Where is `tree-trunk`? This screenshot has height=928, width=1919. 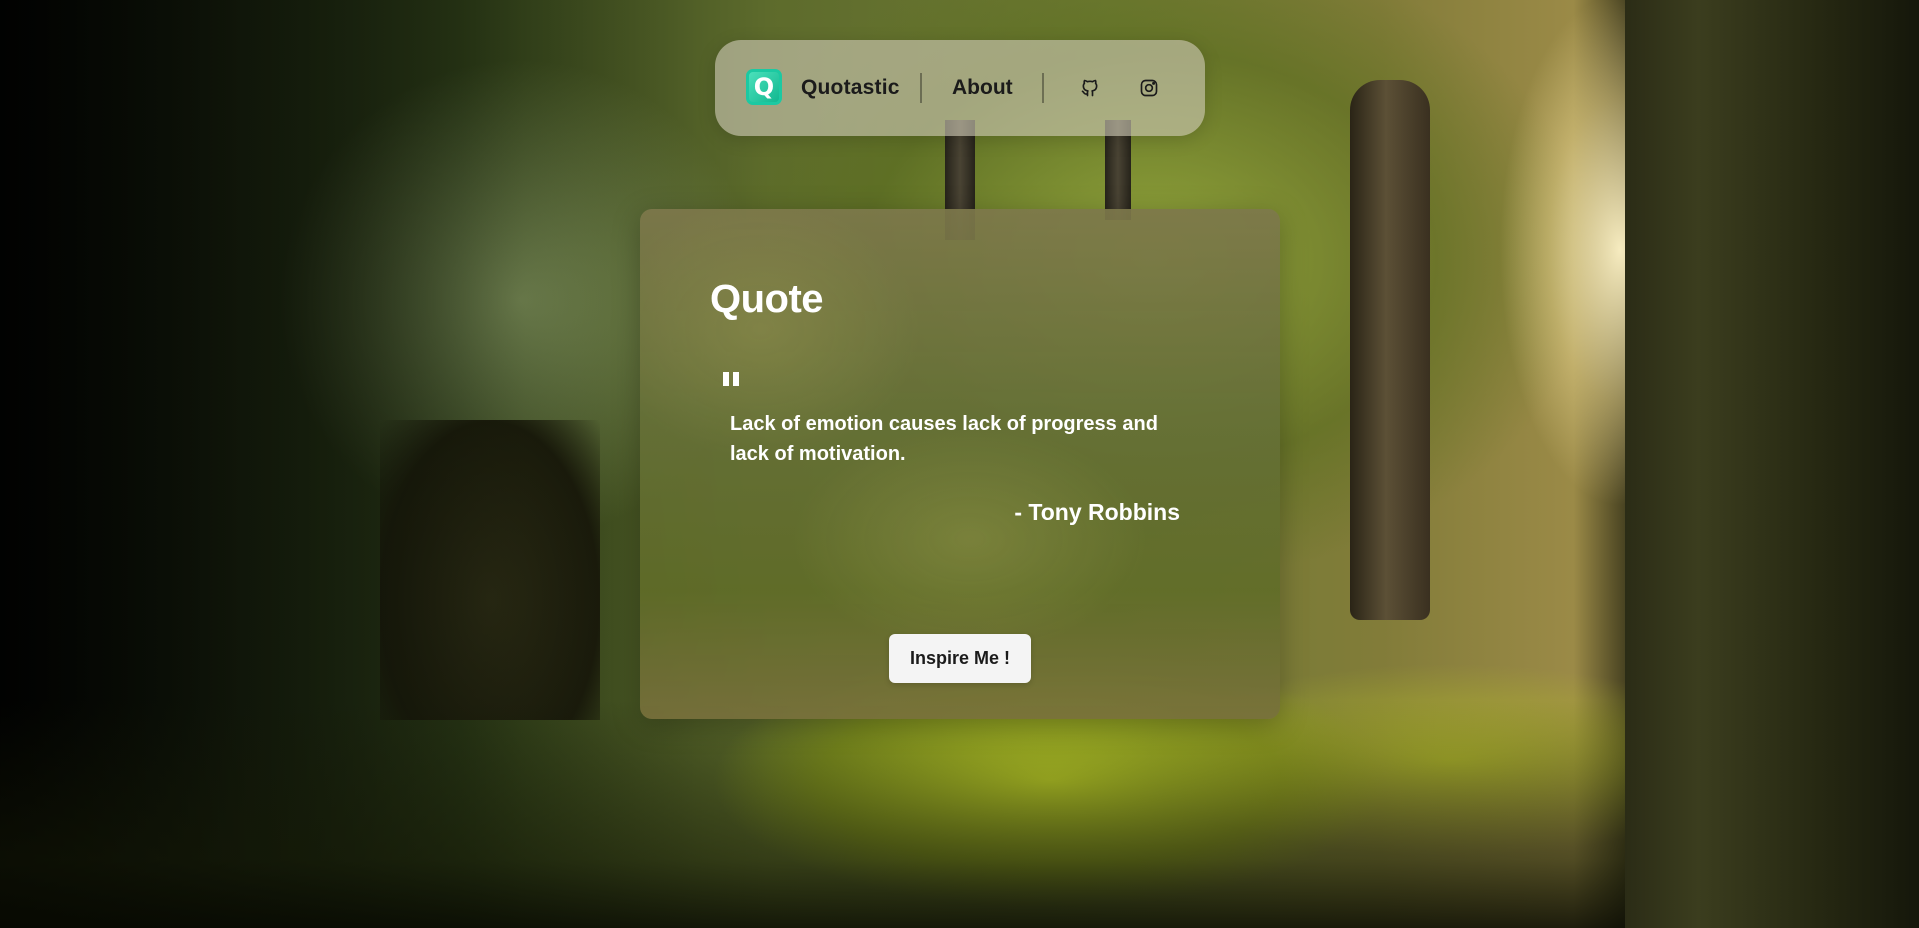 tree-trunk is located at coordinates (1390, 350).